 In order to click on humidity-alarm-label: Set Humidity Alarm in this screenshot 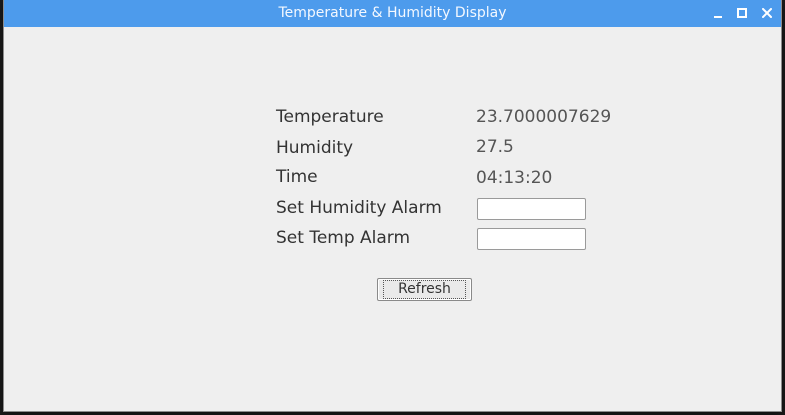, I will do `click(359, 208)`.